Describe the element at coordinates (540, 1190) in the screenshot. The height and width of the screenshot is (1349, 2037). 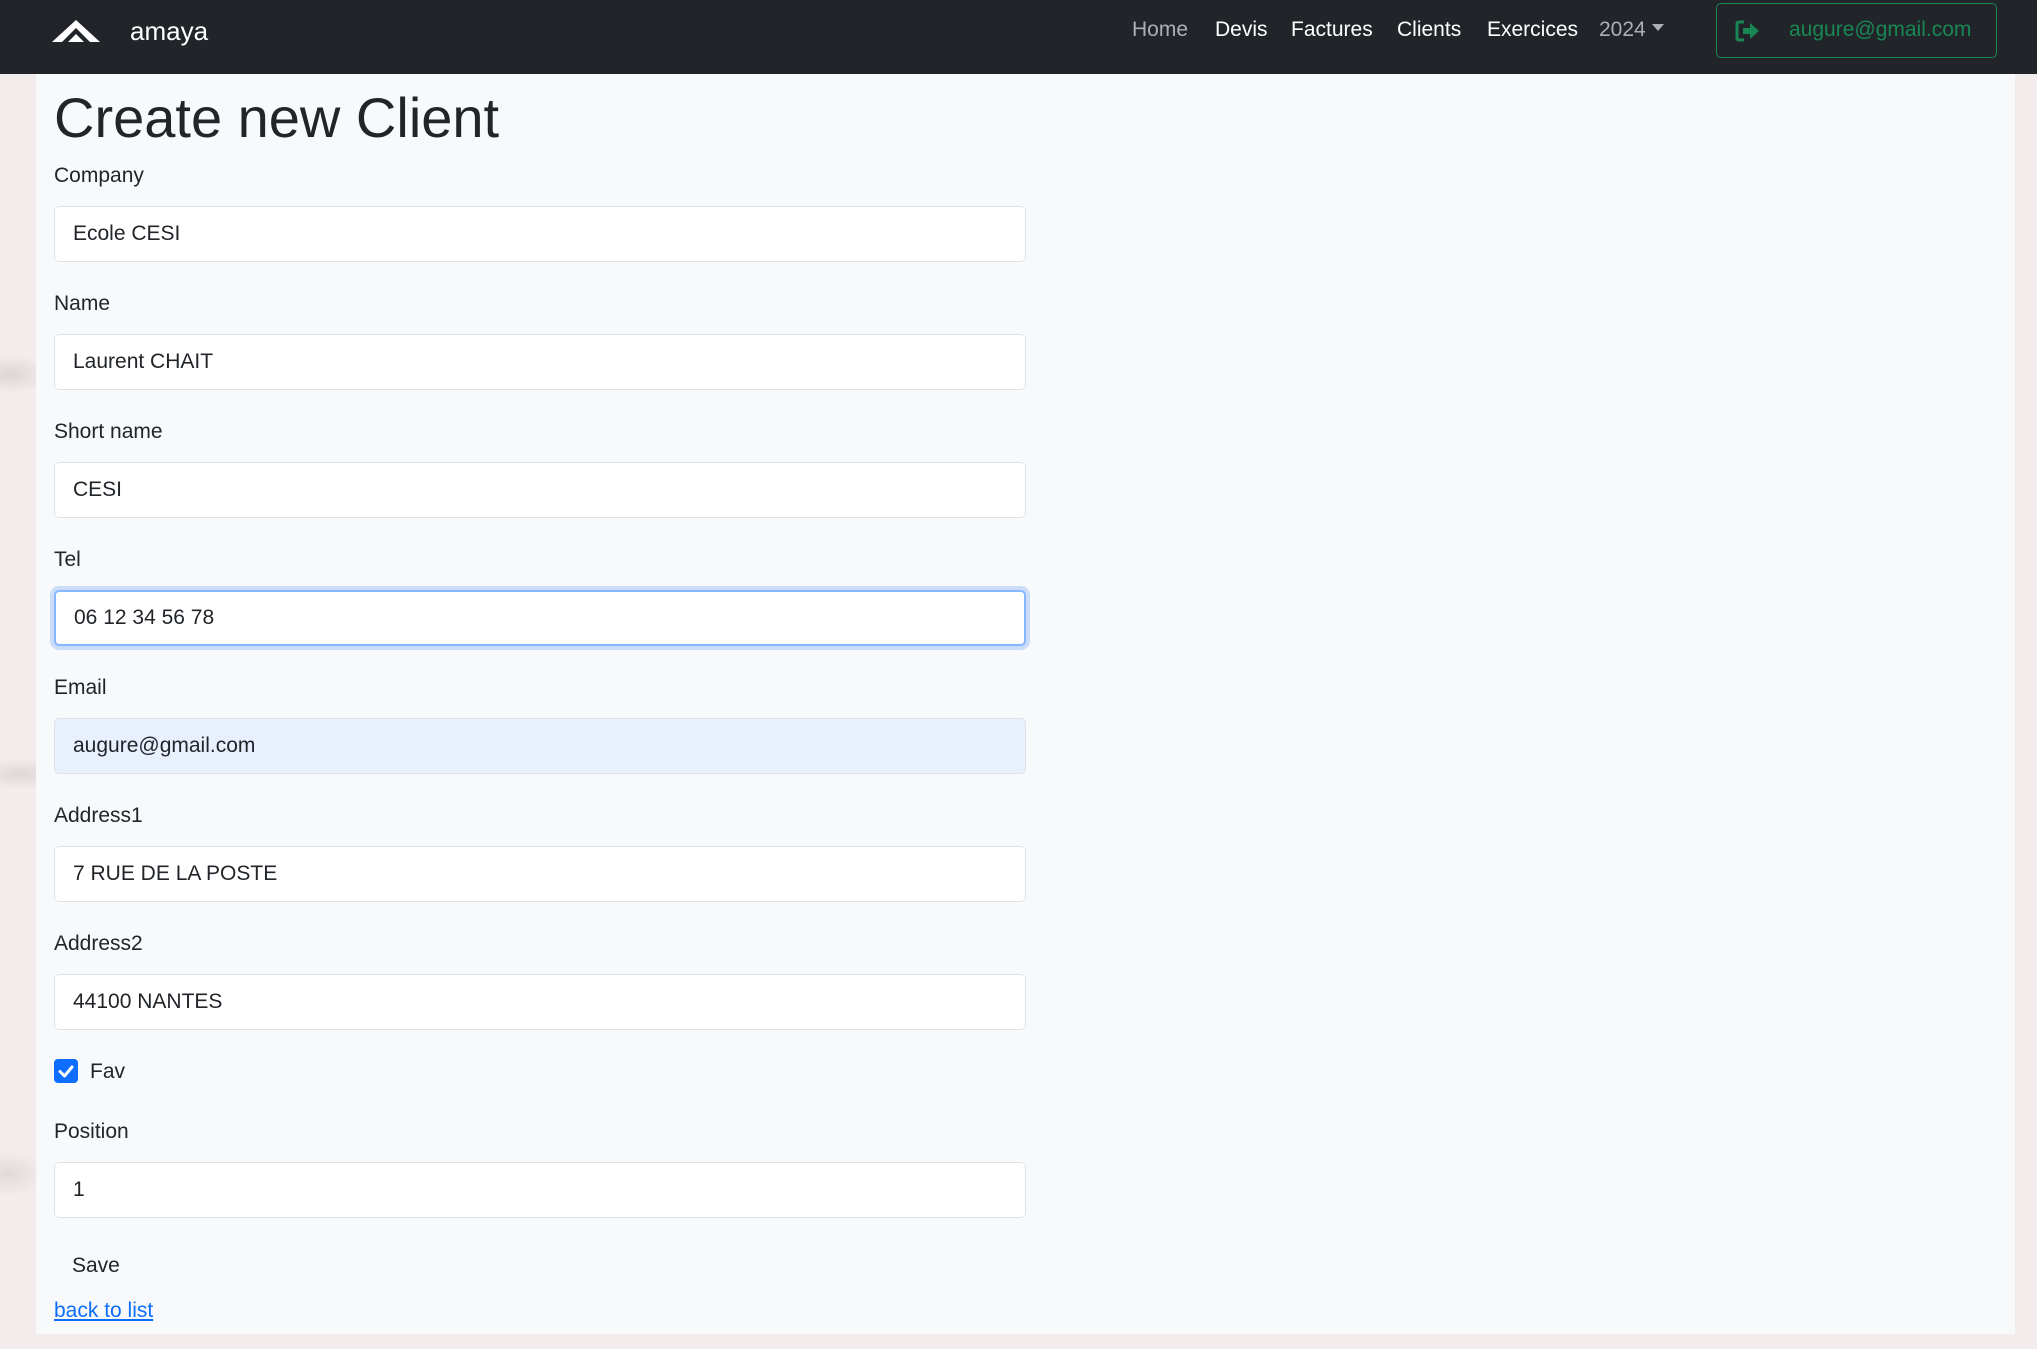
I see `position-field` at that location.